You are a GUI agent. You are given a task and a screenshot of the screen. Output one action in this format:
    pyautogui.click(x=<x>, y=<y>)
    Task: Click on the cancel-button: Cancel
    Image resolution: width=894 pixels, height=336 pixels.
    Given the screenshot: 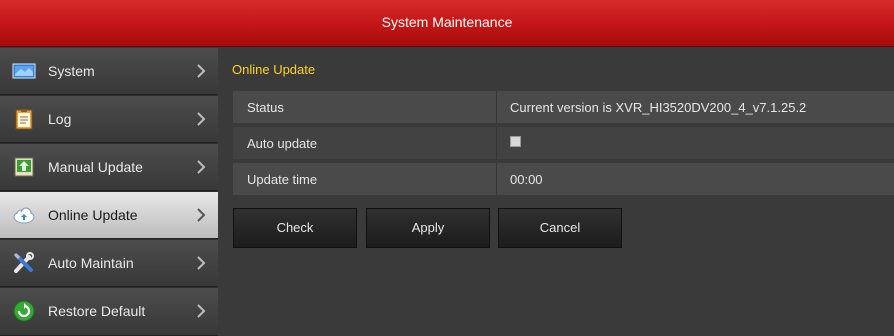 What is the action you would take?
    pyautogui.click(x=560, y=228)
    